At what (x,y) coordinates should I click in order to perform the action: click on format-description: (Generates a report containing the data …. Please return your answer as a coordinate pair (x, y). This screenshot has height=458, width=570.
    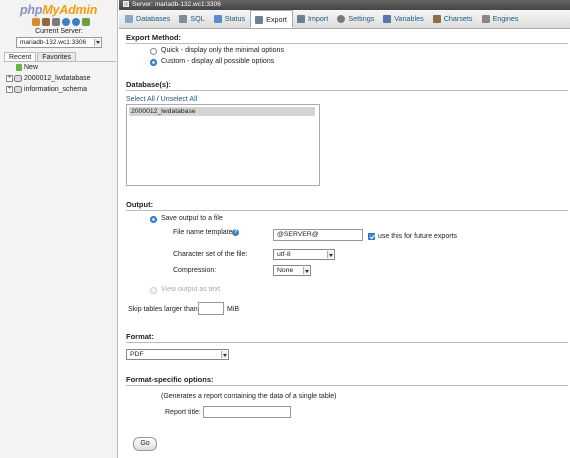
    Looking at the image, I should click on (249, 396).